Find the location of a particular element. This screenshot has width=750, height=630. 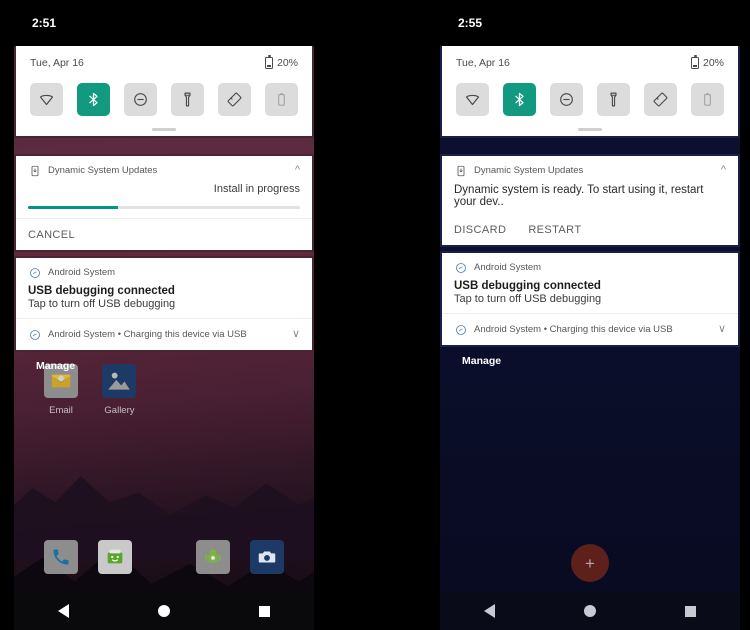

quick-settings-panel-right: Tue, Apr 16 20% is located at coordinates (590, 92).